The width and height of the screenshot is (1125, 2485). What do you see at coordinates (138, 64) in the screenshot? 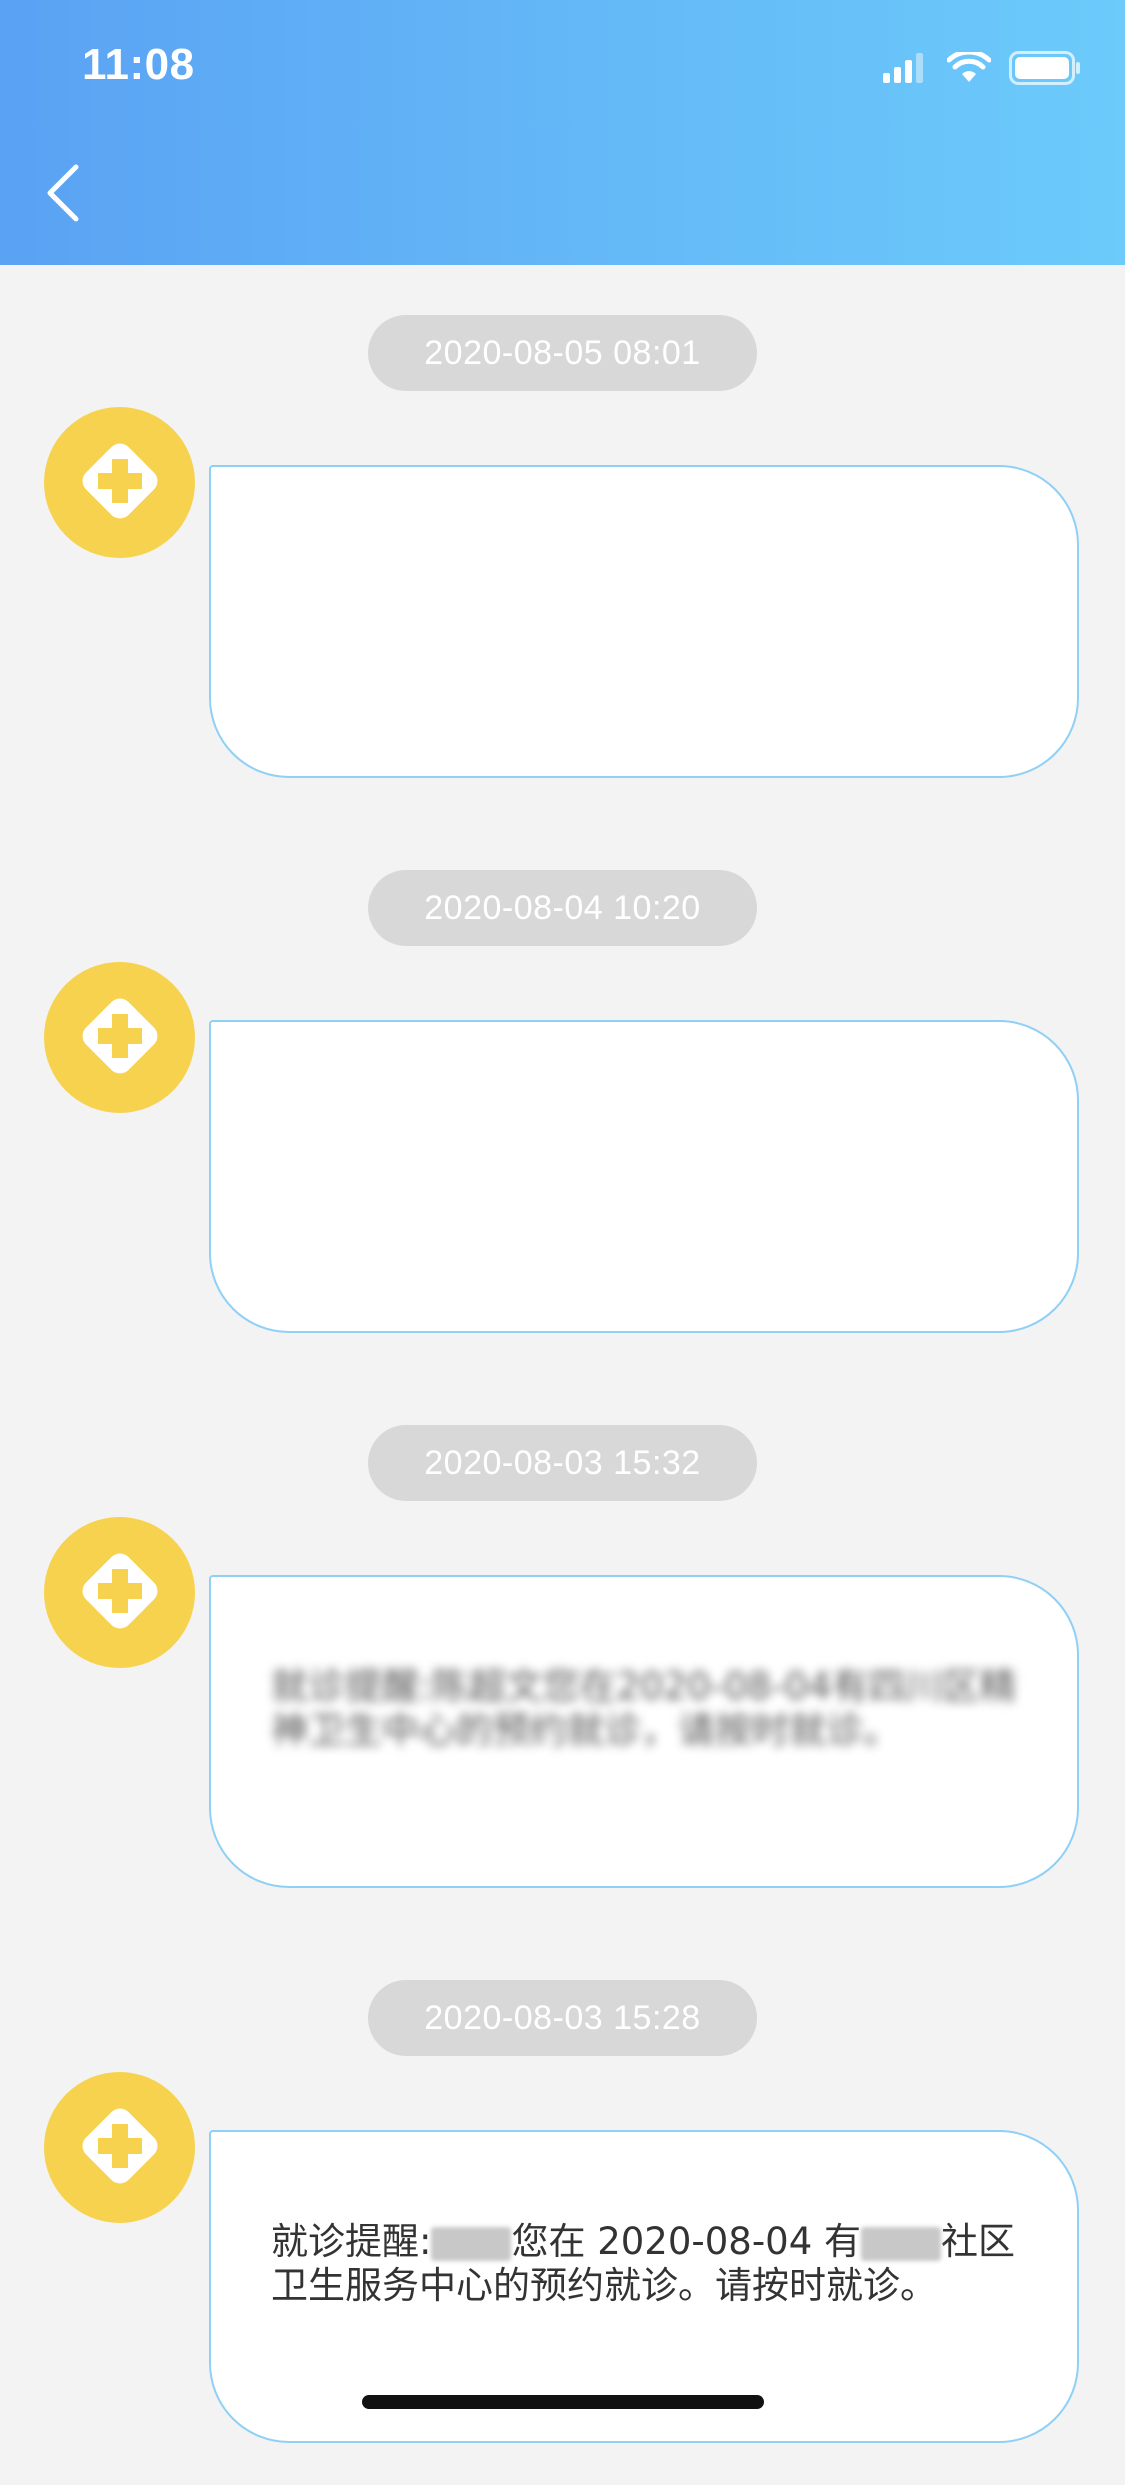
I see `status-time: 11:08` at bounding box center [138, 64].